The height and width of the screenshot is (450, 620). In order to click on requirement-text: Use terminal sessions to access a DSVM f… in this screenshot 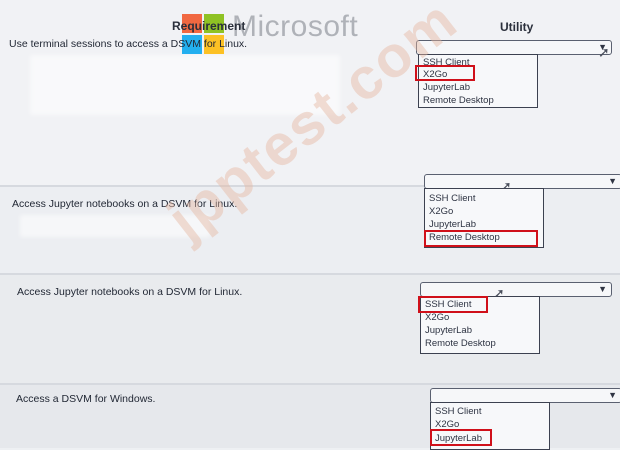, I will do `click(128, 44)`.